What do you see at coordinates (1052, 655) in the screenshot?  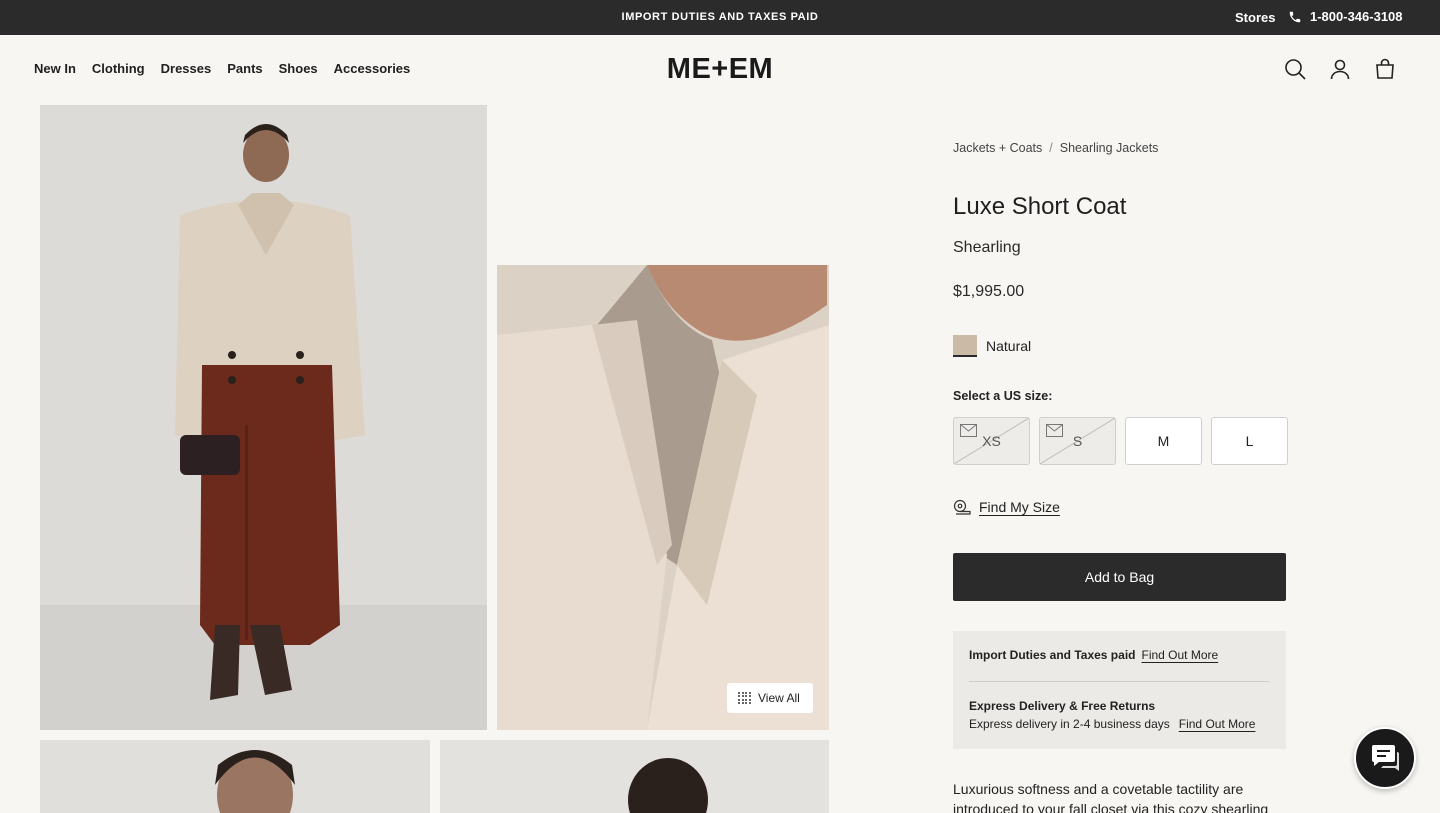 I see `duties-title: Import Duties and Taxes paid` at bounding box center [1052, 655].